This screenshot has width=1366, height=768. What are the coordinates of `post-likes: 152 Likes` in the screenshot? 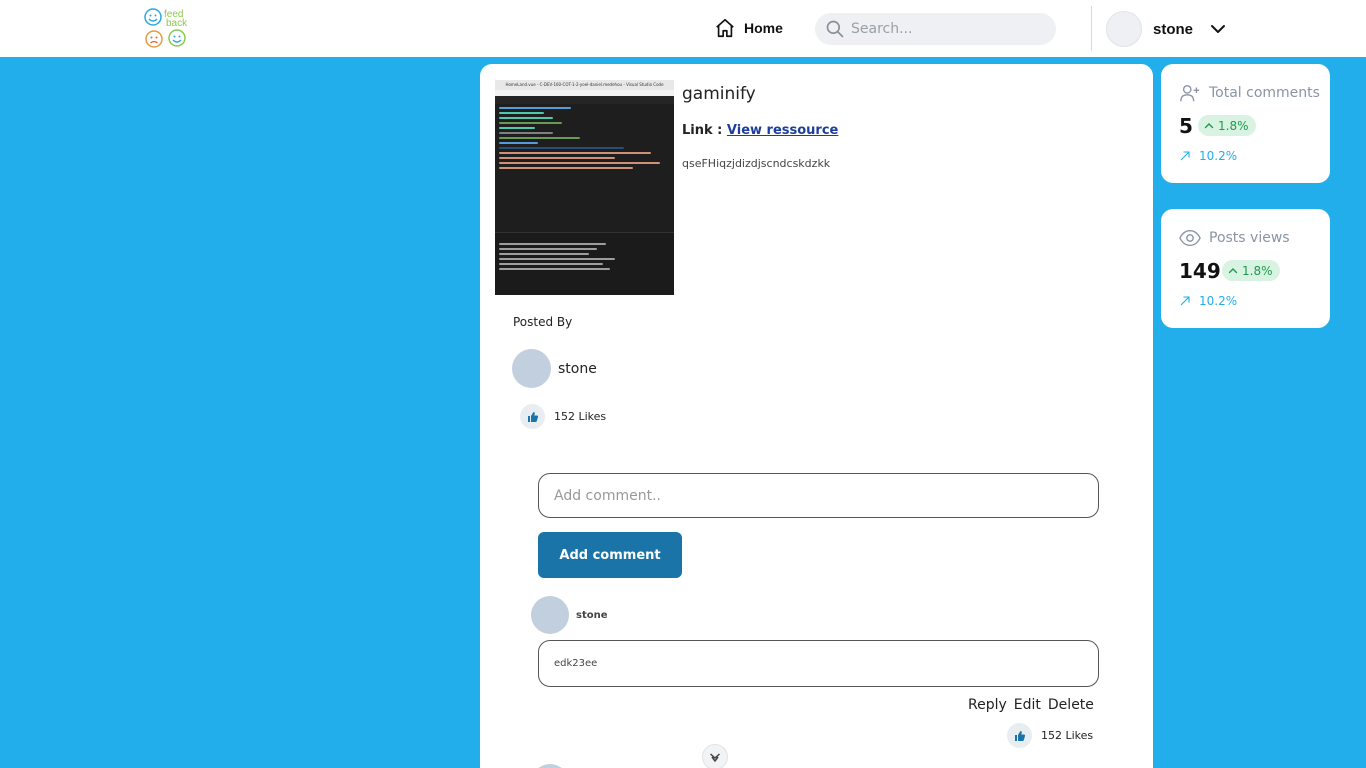 It's located at (563, 416).